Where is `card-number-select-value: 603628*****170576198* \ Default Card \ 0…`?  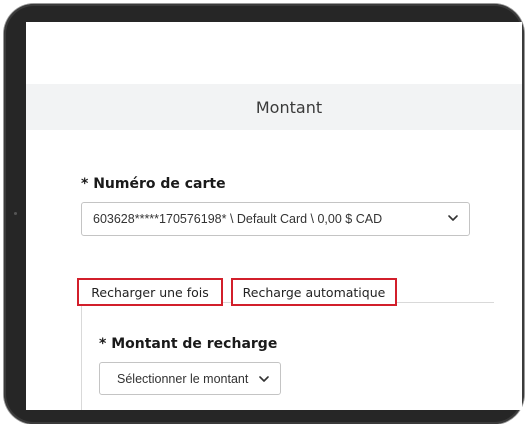
card-number-select-value: 603628*****170576198* \ Default Card \ 0… is located at coordinates (238, 219).